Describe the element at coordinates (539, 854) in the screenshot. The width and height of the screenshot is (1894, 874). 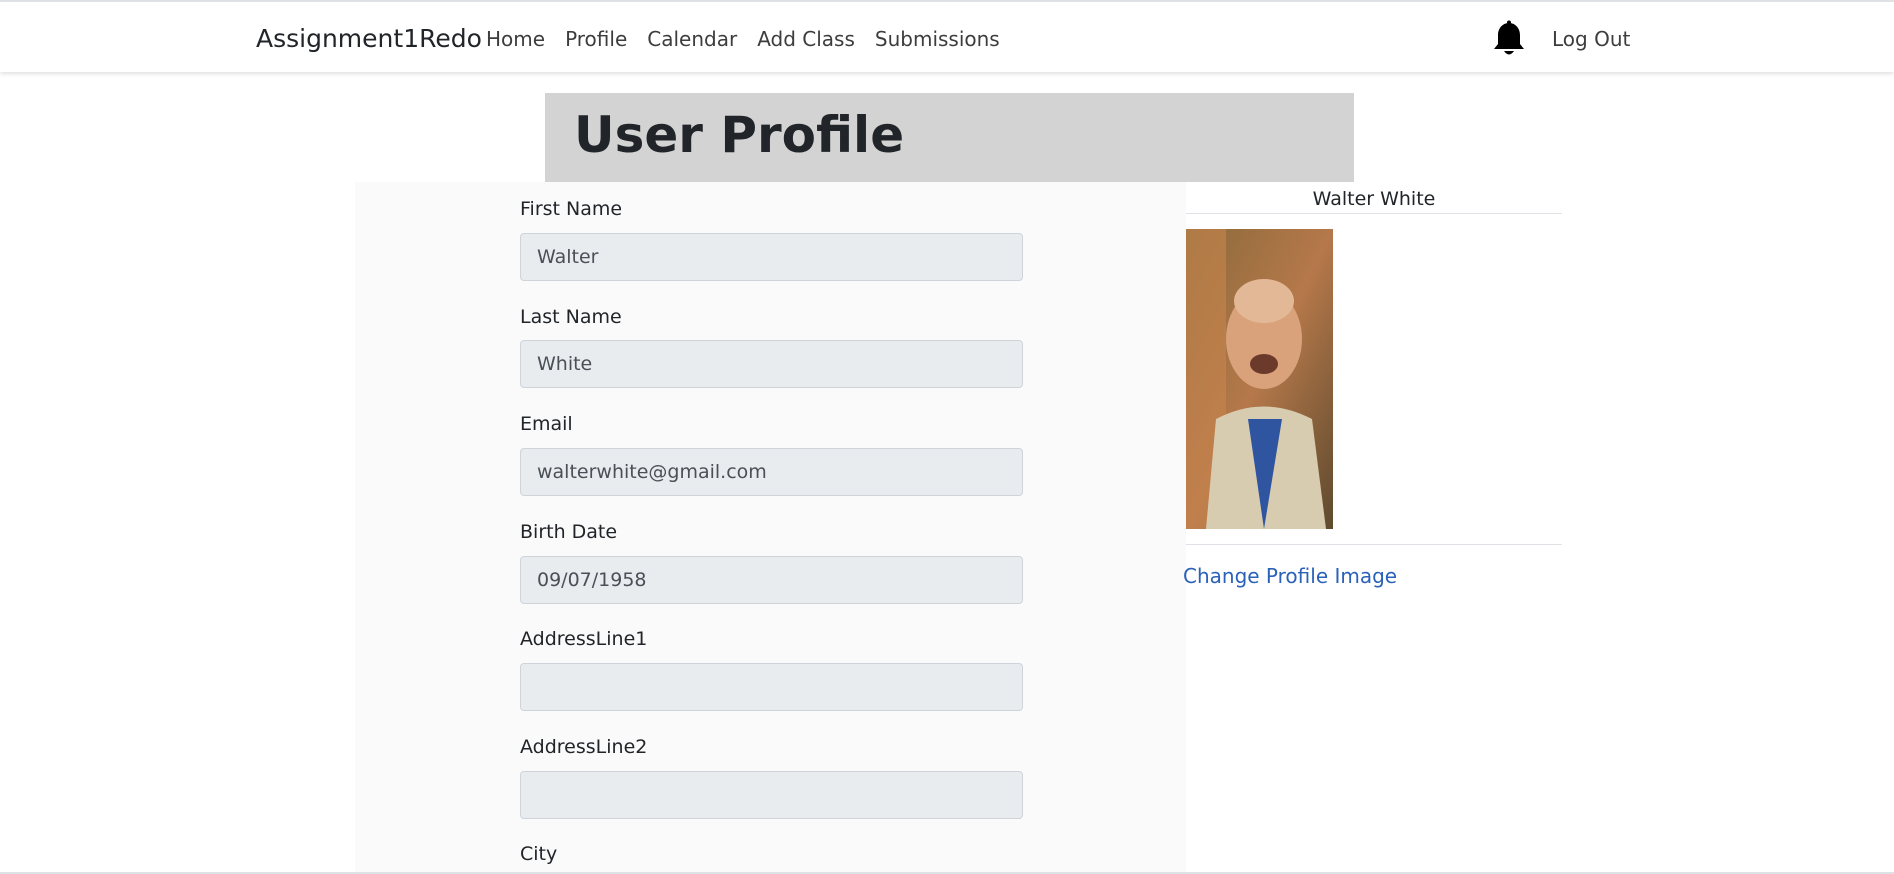
I see `city-label: City` at that location.